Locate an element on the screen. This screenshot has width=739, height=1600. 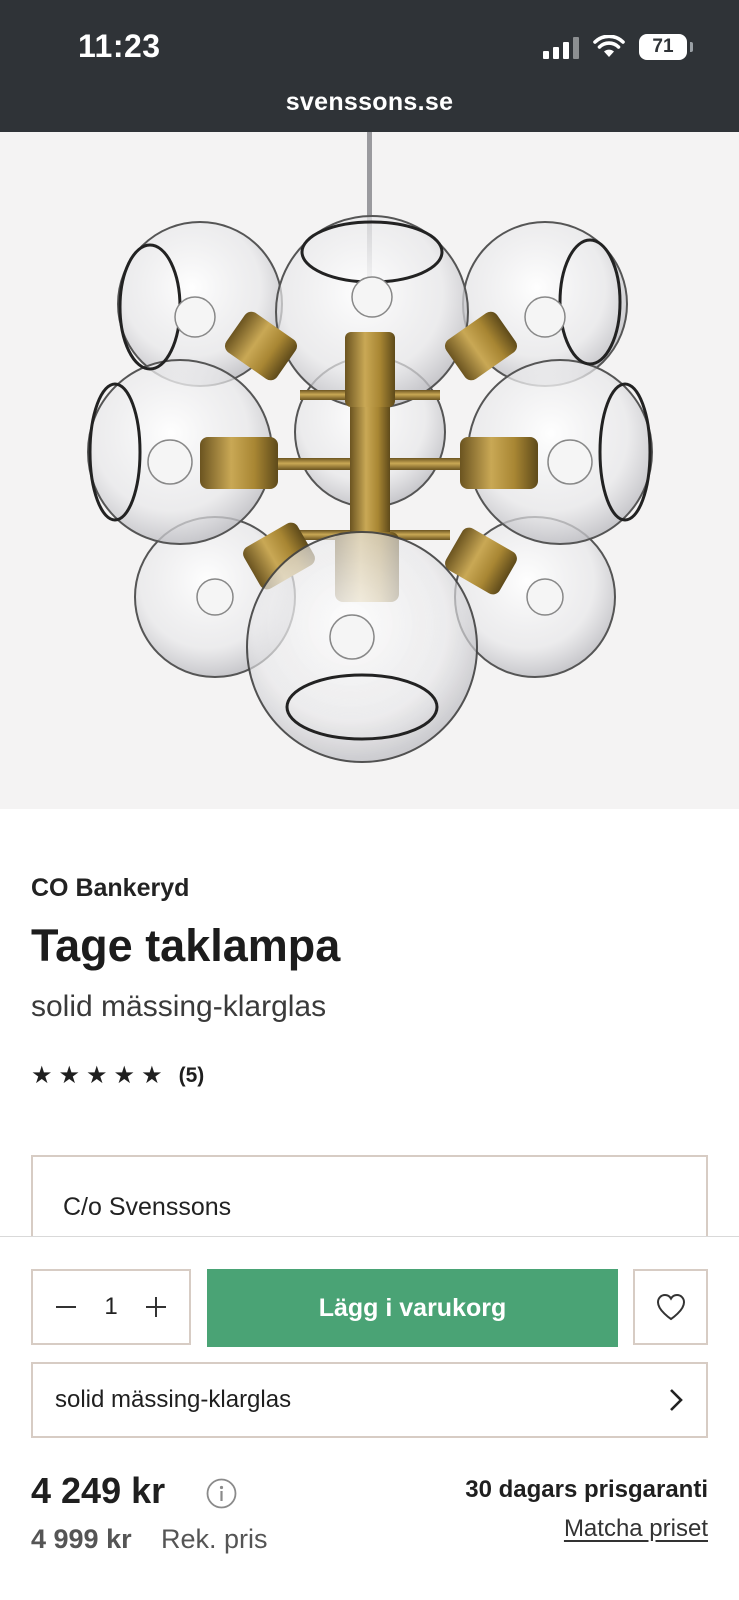
info-icon is located at coordinates (221, 1493).